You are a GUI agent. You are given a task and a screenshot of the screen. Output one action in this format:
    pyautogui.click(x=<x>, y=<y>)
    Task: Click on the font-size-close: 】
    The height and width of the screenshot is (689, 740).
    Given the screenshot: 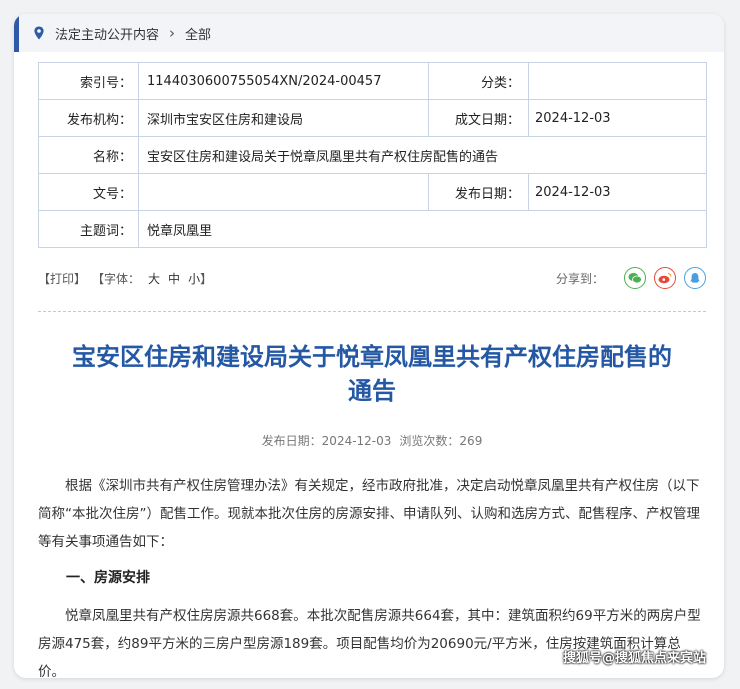 What is the action you would take?
    pyautogui.click(x=206, y=278)
    